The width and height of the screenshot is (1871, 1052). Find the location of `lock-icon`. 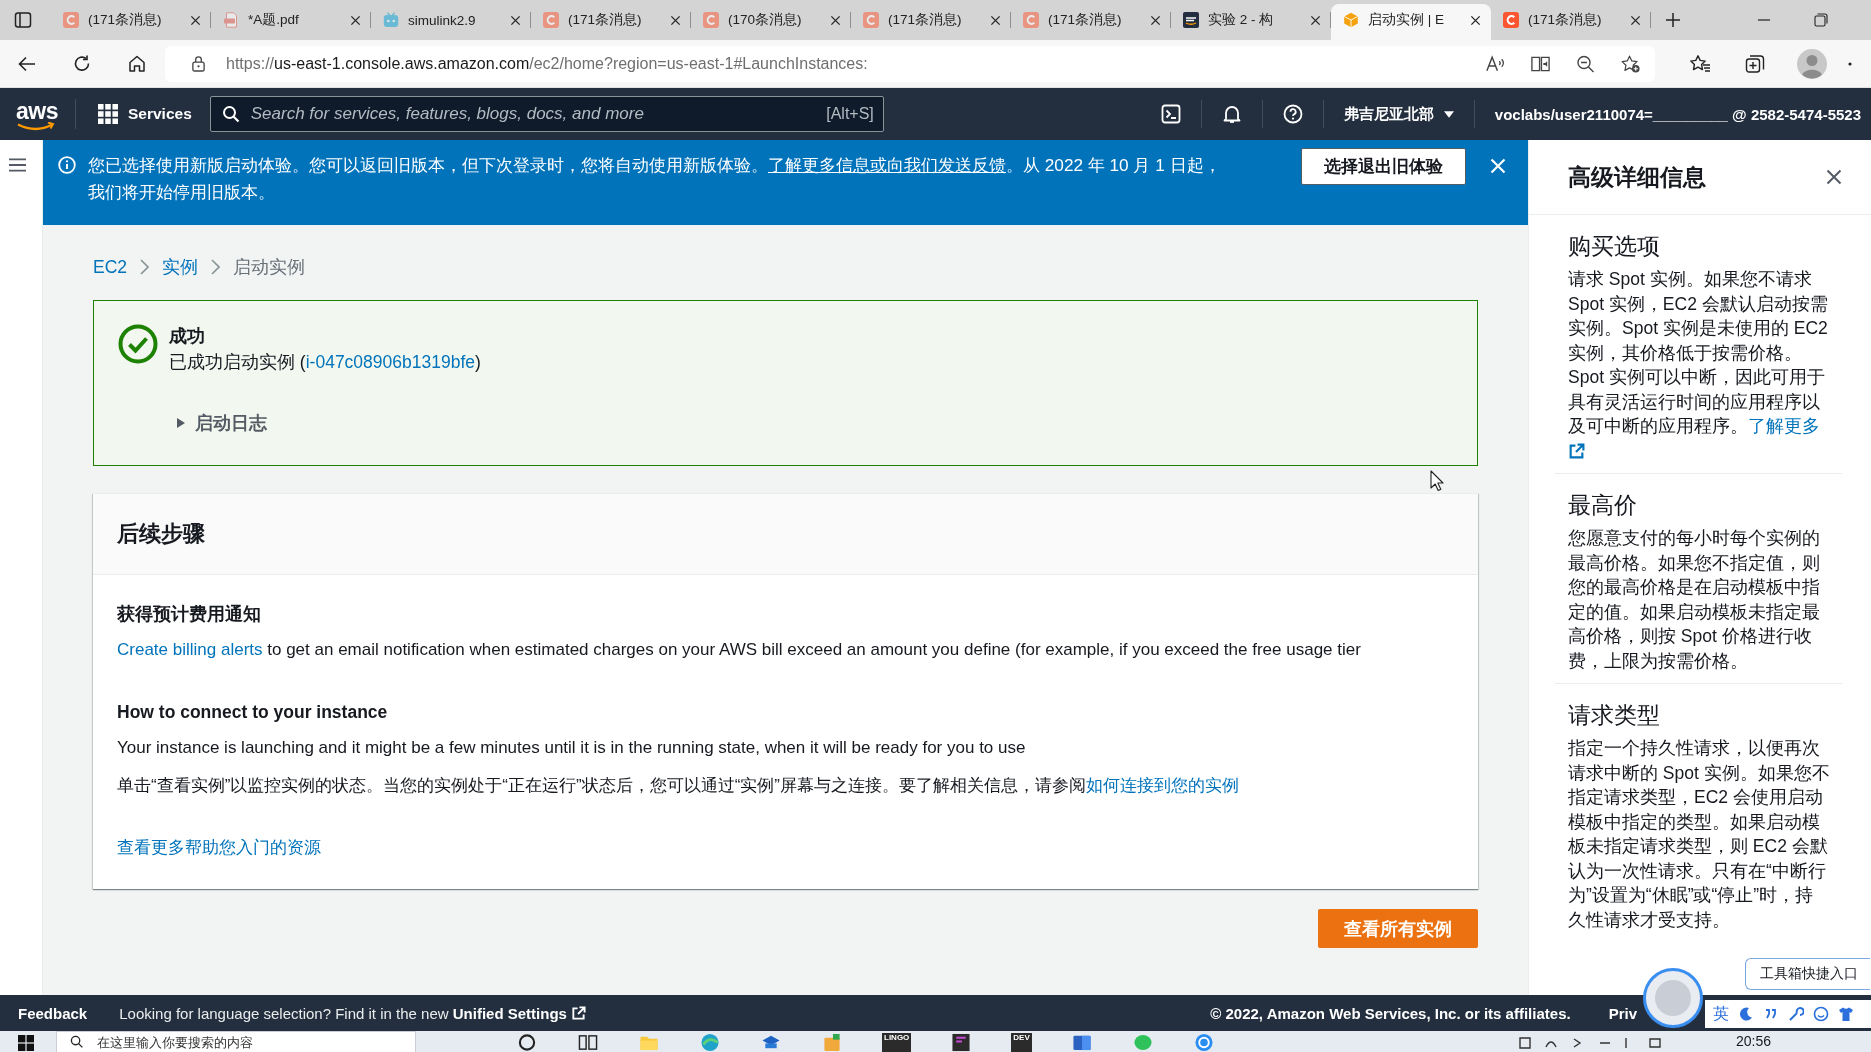

lock-icon is located at coordinates (198, 63).